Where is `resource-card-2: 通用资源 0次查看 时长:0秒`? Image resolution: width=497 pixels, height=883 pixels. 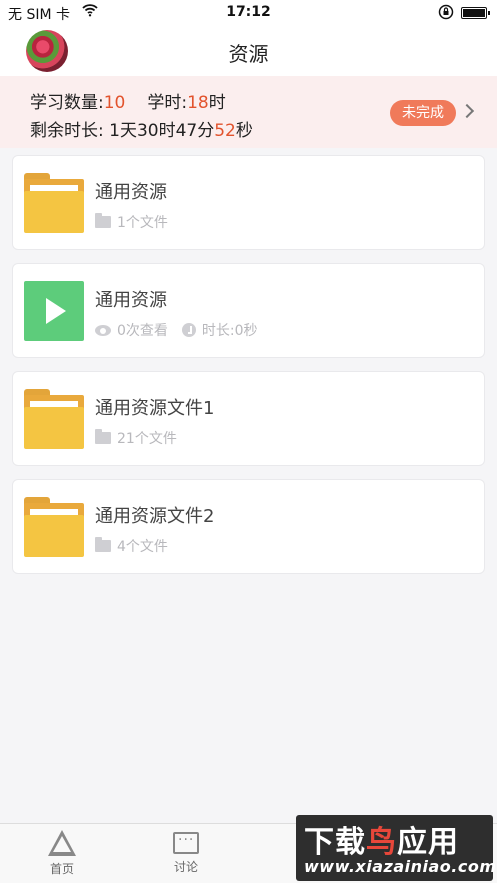
resource-card-2: 通用资源 0次查看 时长:0秒 is located at coordinates (248, 310).